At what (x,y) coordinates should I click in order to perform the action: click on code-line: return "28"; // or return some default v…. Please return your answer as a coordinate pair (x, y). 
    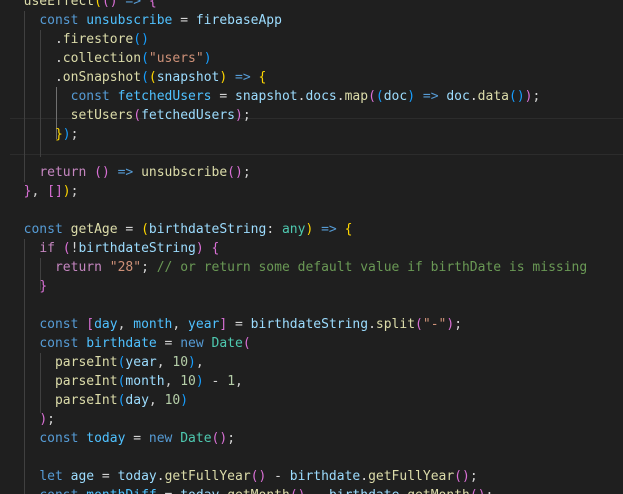
    Looking at the image, I should click on (297, 267).